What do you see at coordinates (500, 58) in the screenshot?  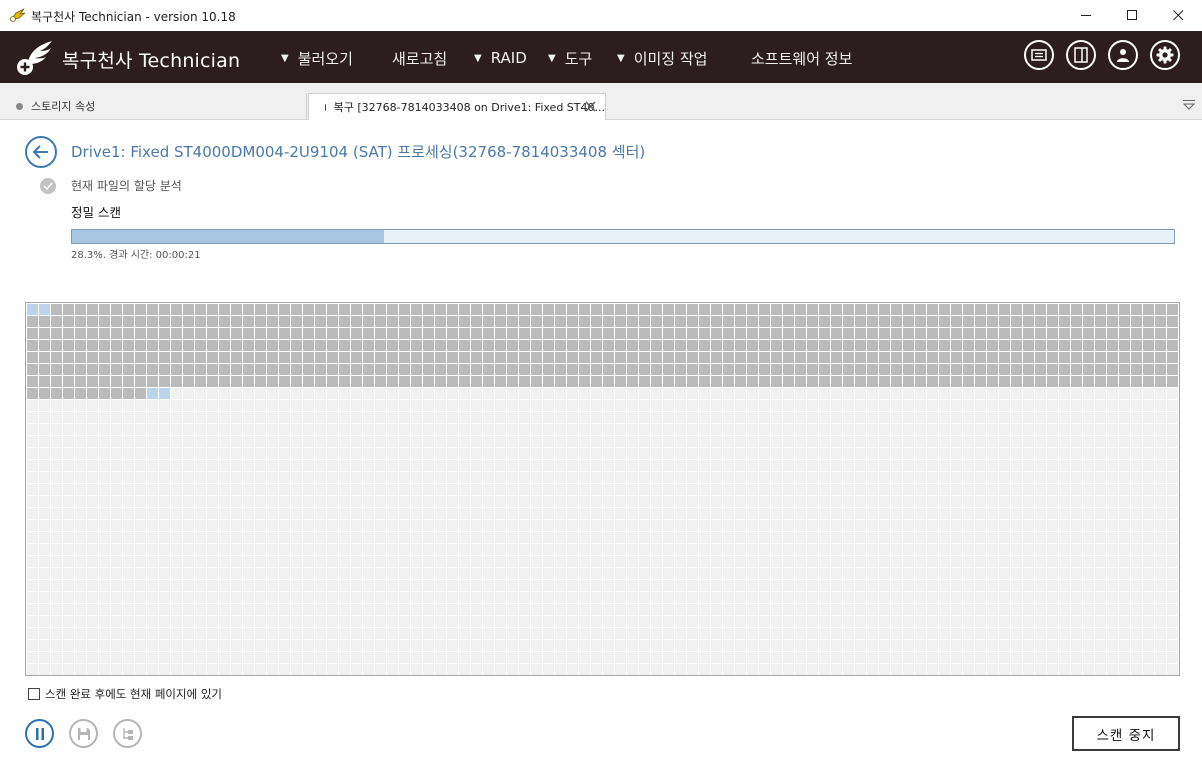 I see `menu-raid: ▼ RAID` at bounding box center [500, 58].